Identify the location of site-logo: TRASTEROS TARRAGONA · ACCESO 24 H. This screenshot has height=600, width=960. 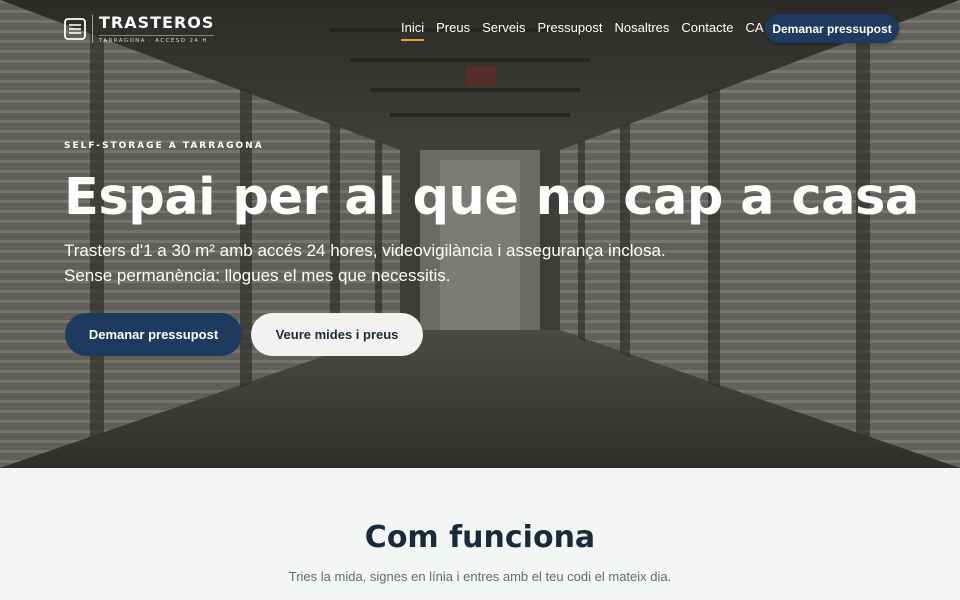
(139, 28).